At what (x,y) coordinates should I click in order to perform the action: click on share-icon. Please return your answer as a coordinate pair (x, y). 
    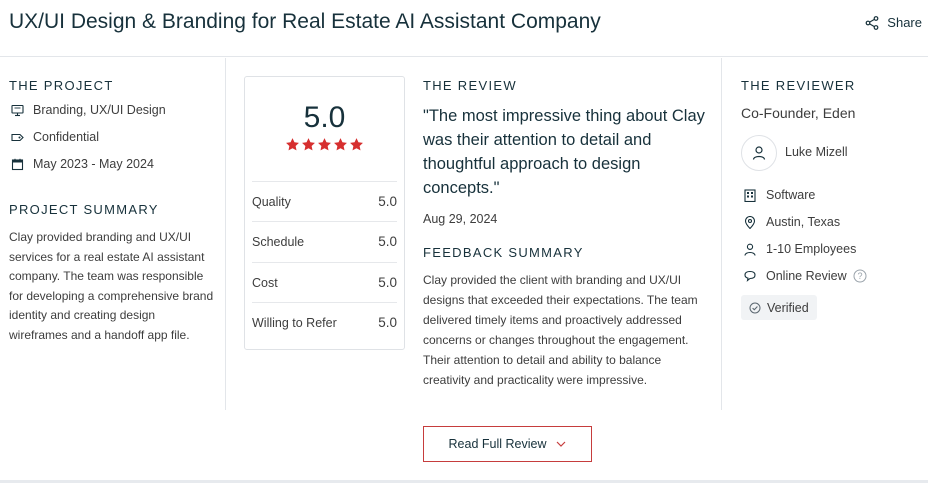
    Looking at the image, I should click on (872, 22).